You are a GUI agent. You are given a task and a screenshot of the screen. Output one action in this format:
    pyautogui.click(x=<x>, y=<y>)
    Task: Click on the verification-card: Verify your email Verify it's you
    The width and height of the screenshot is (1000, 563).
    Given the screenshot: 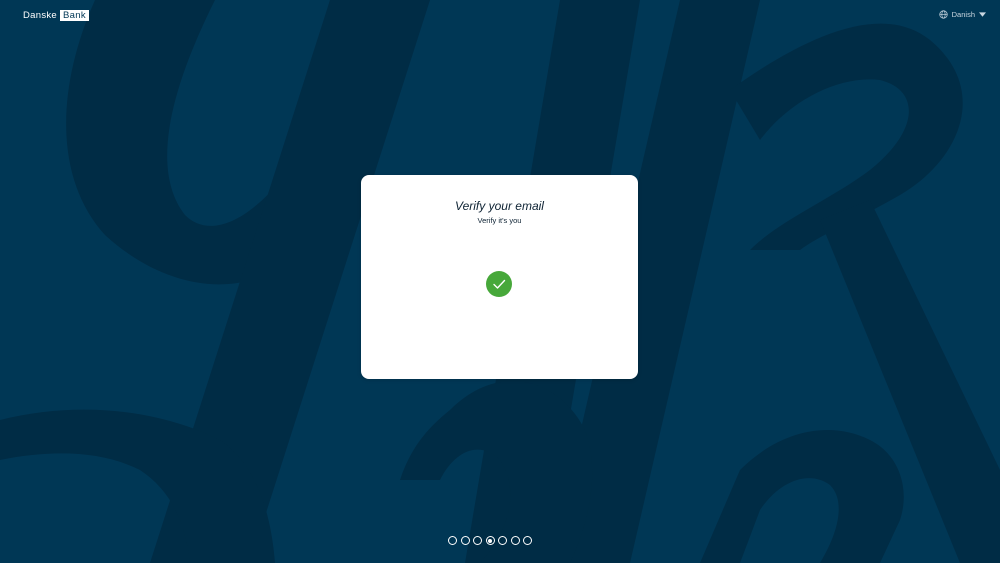 What is the action you would take?
    pyautogui.click(x=499, y=277)
    